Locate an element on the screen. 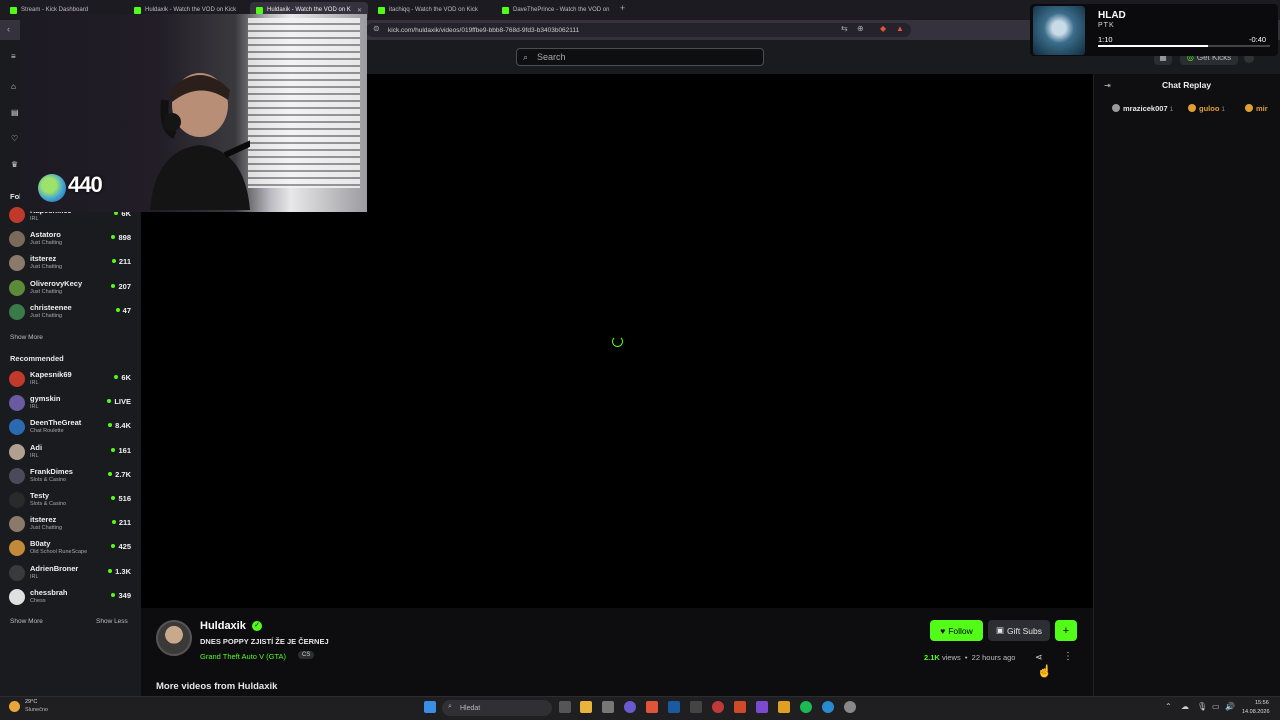 This screenshot has height=720, width=1280. tray-chevron-icon: ⌃ is located at coordinates (1168, 706).